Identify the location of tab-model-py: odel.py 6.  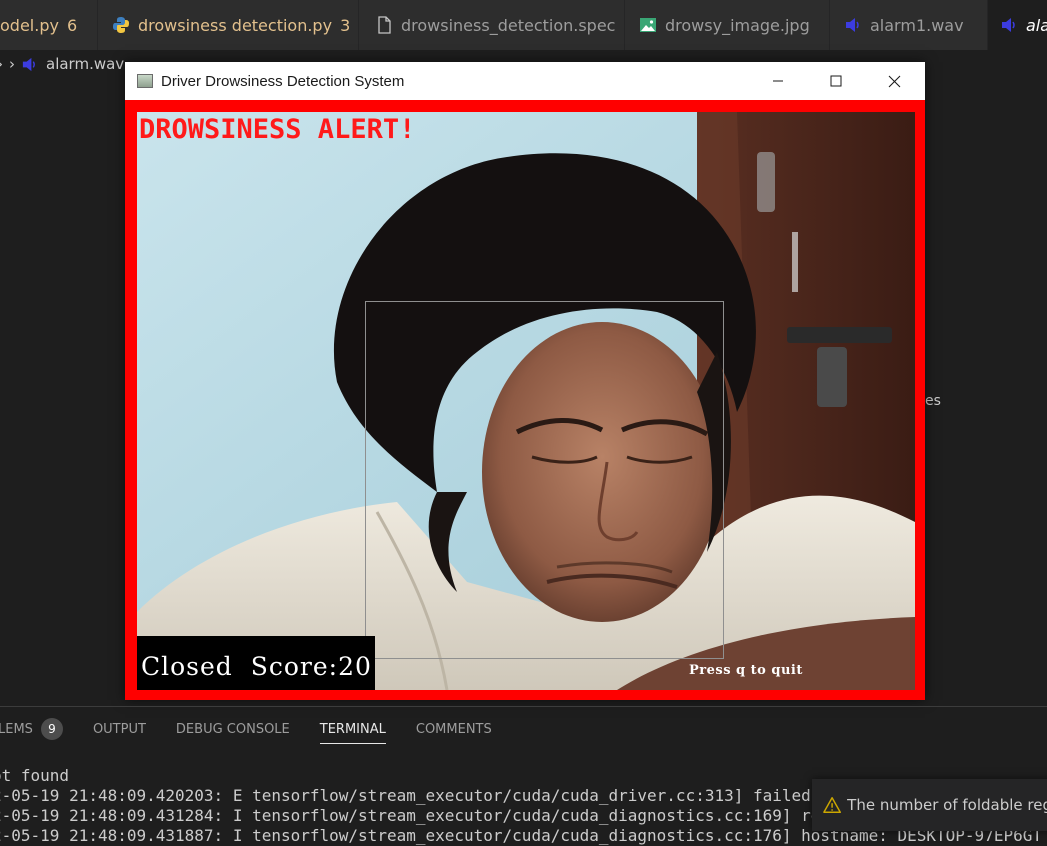
(49, 25).